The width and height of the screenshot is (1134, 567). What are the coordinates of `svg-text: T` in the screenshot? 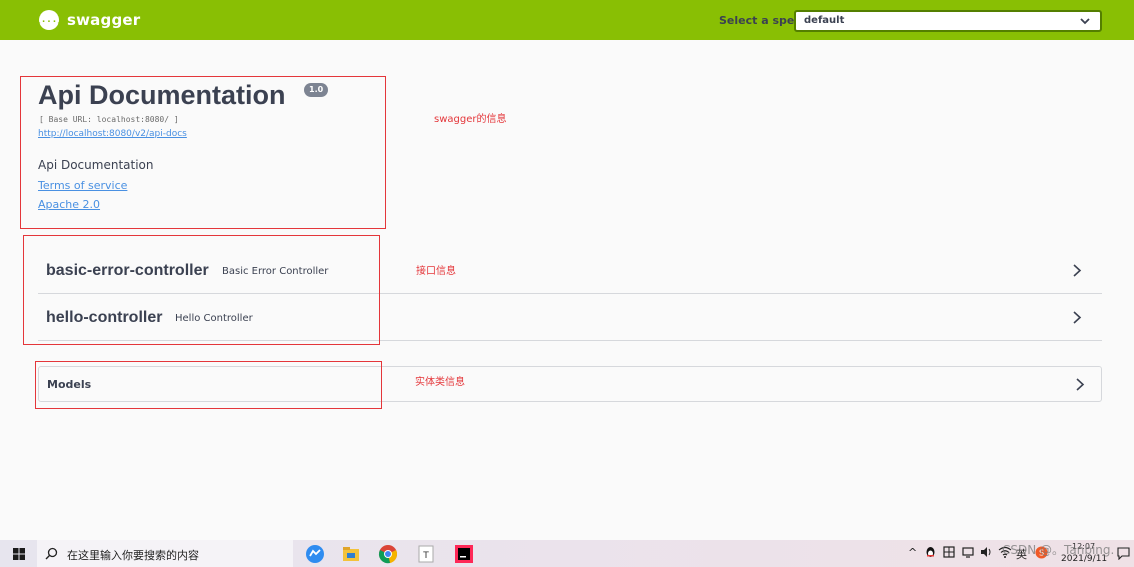 It's located at (425, 556).